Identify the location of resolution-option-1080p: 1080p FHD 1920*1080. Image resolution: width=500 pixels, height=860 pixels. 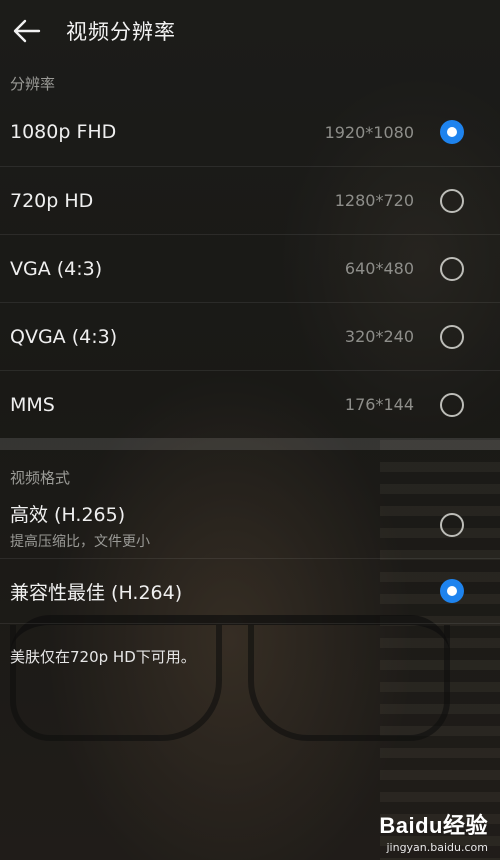
(250, 132).